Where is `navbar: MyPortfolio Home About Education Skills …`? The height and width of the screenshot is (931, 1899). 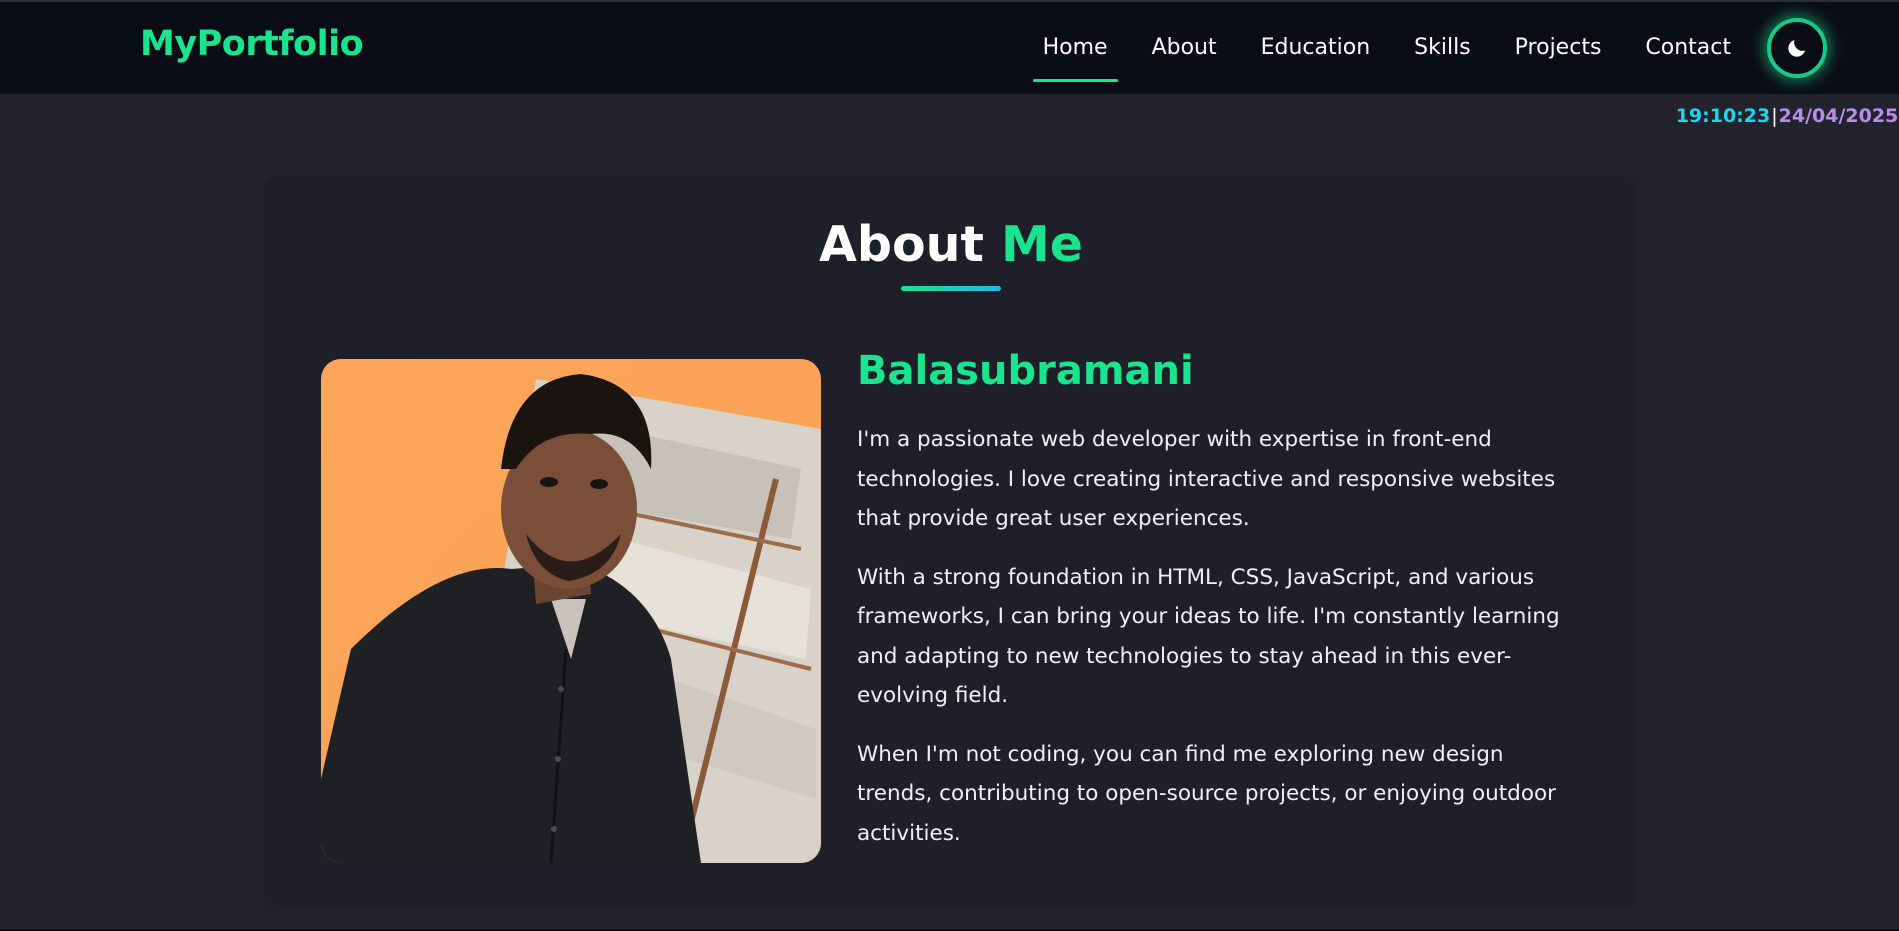 navbar: MyPortfolio Home About Education Skills … is located at coordinates (949, 48).